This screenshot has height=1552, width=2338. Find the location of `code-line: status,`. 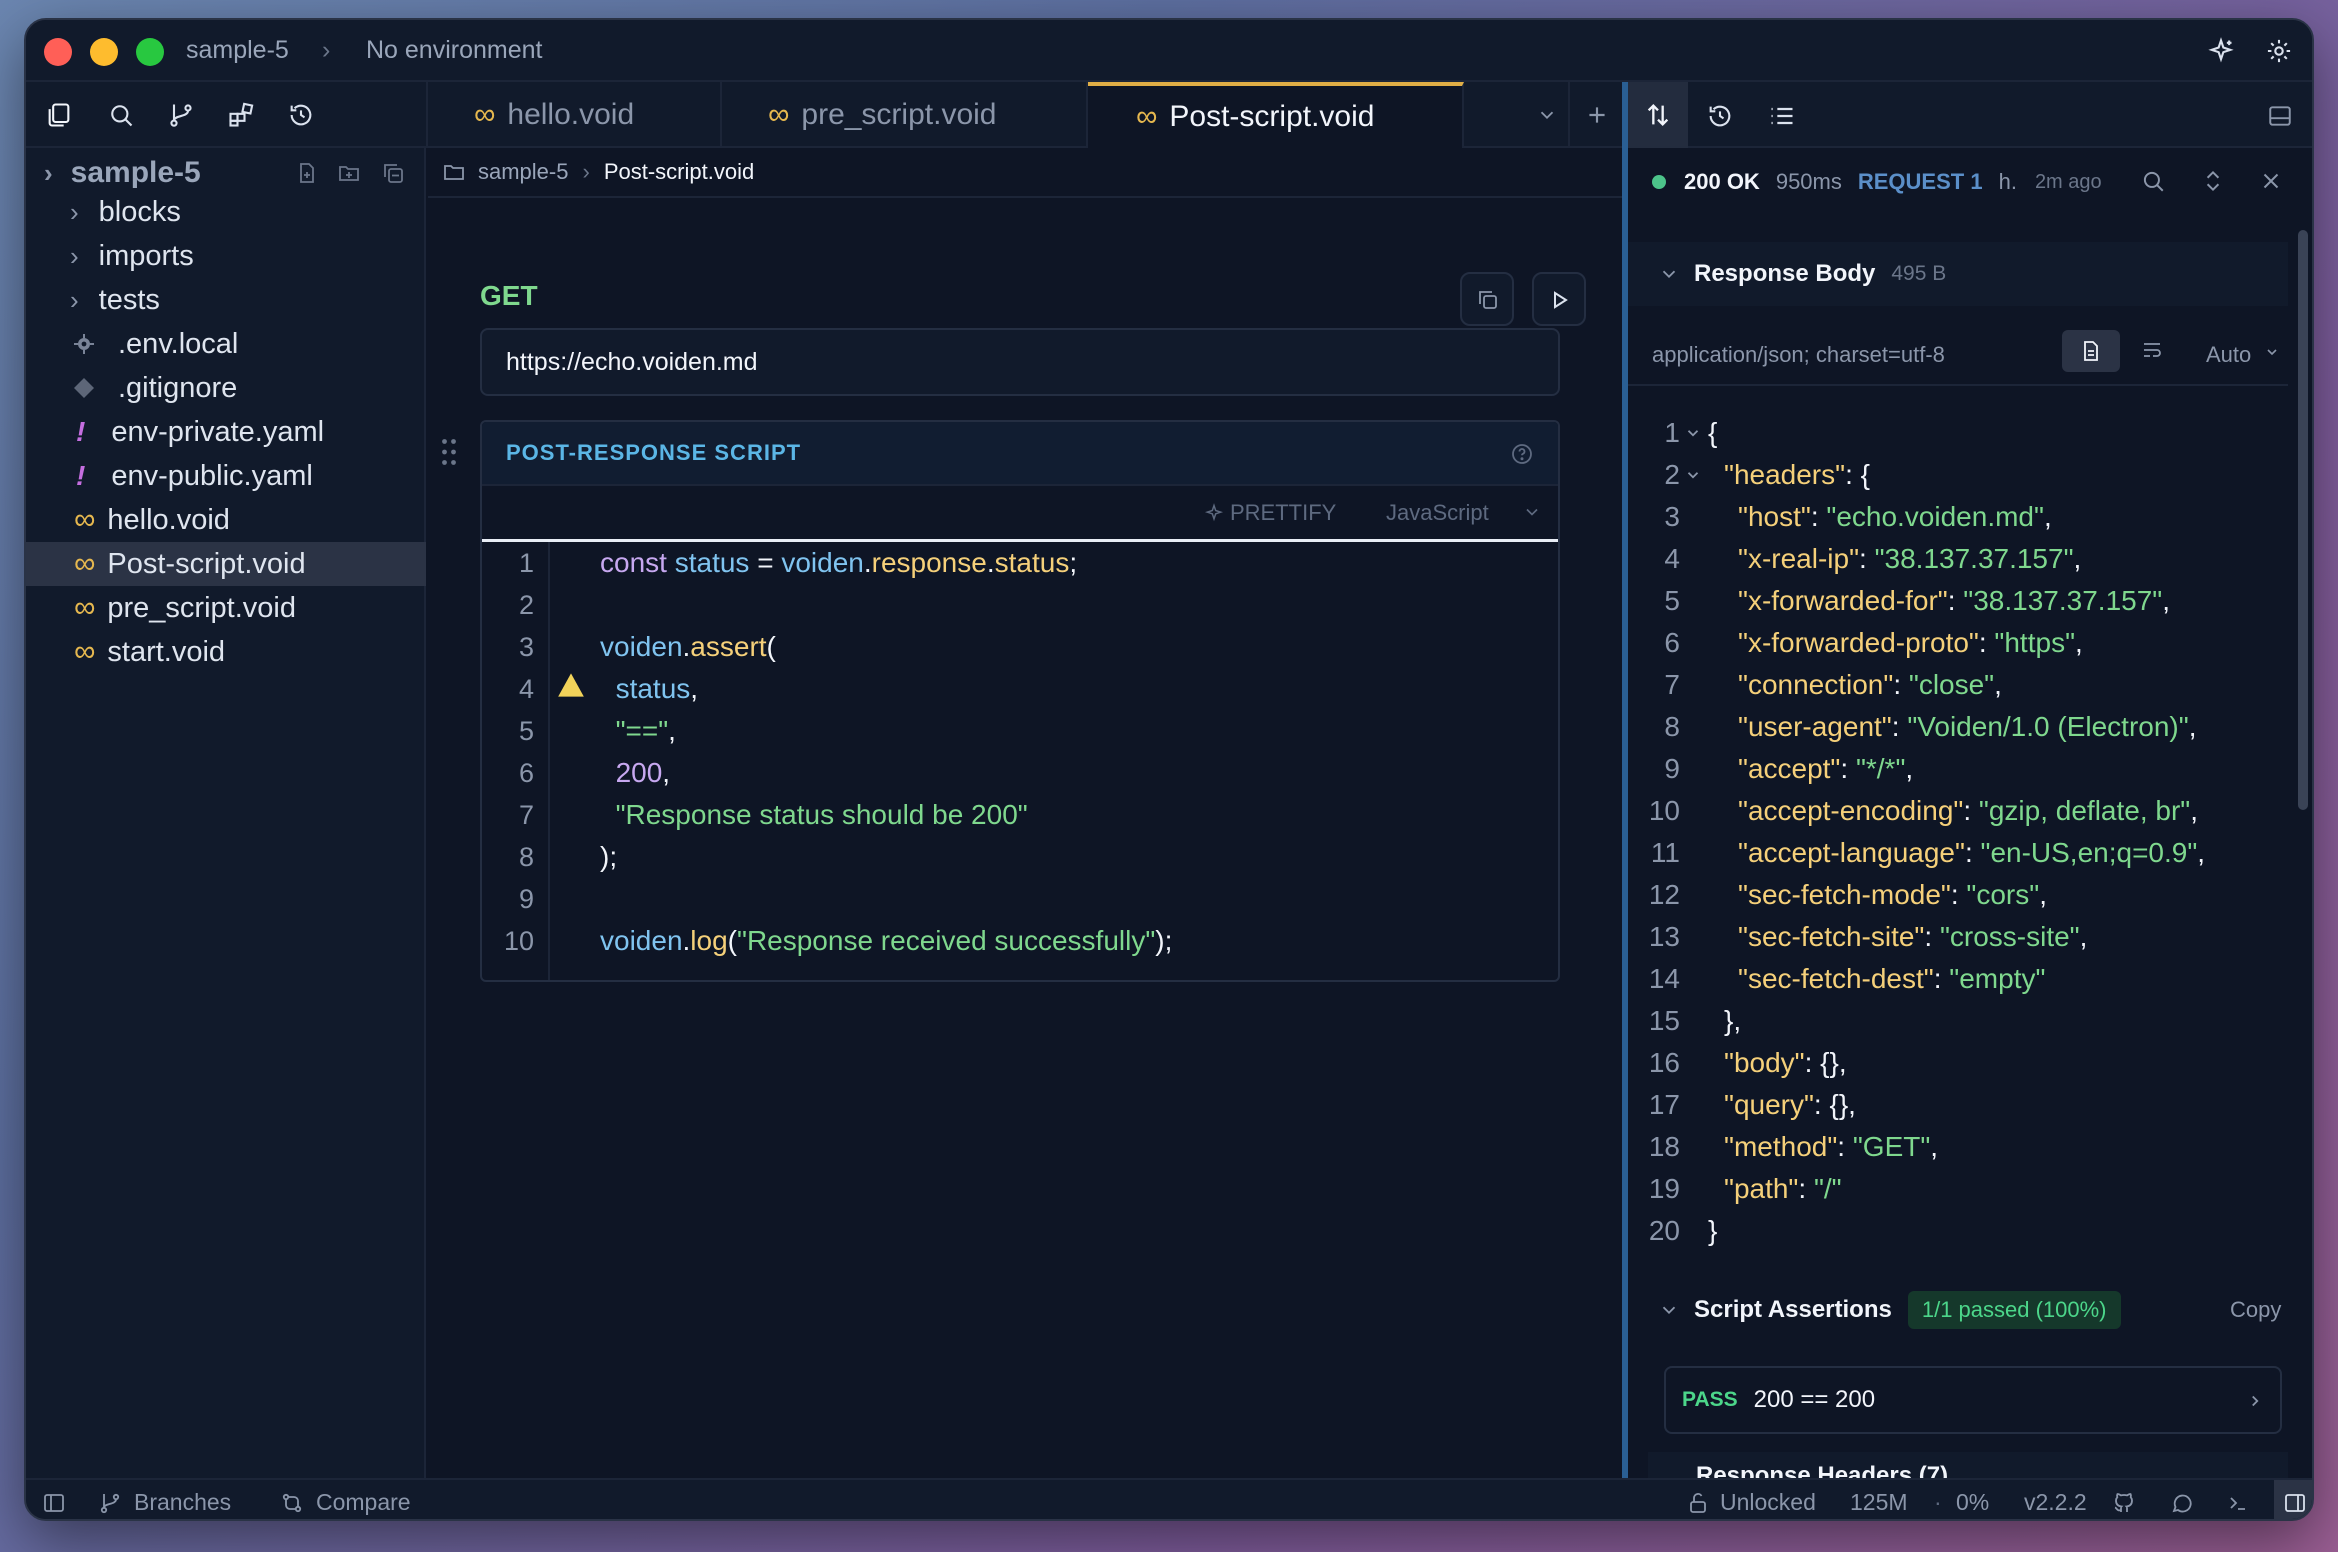

code-line: status, is located at coordinates (657, 688).